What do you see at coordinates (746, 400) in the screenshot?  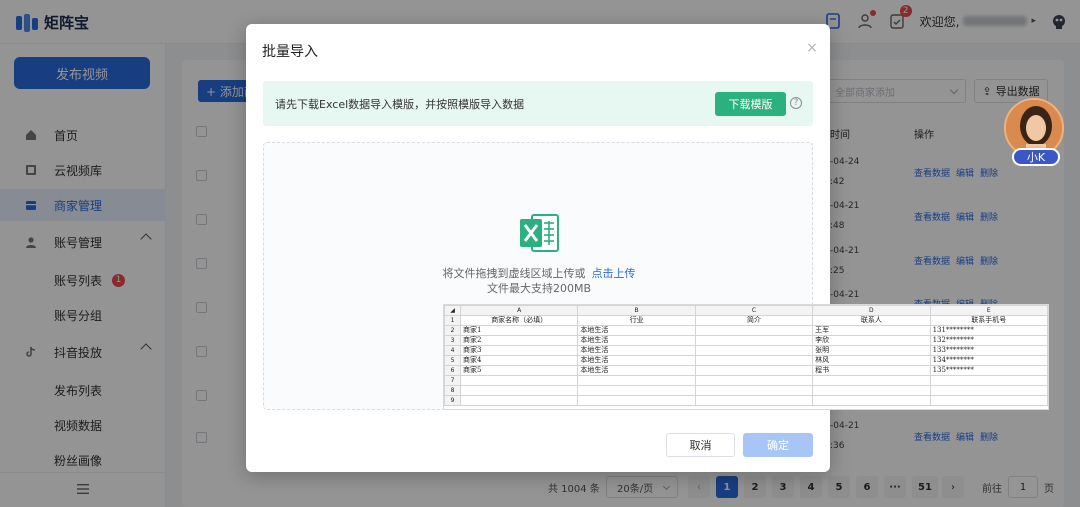 I see `sheet-row: 9` at bounding box center [746, 400].